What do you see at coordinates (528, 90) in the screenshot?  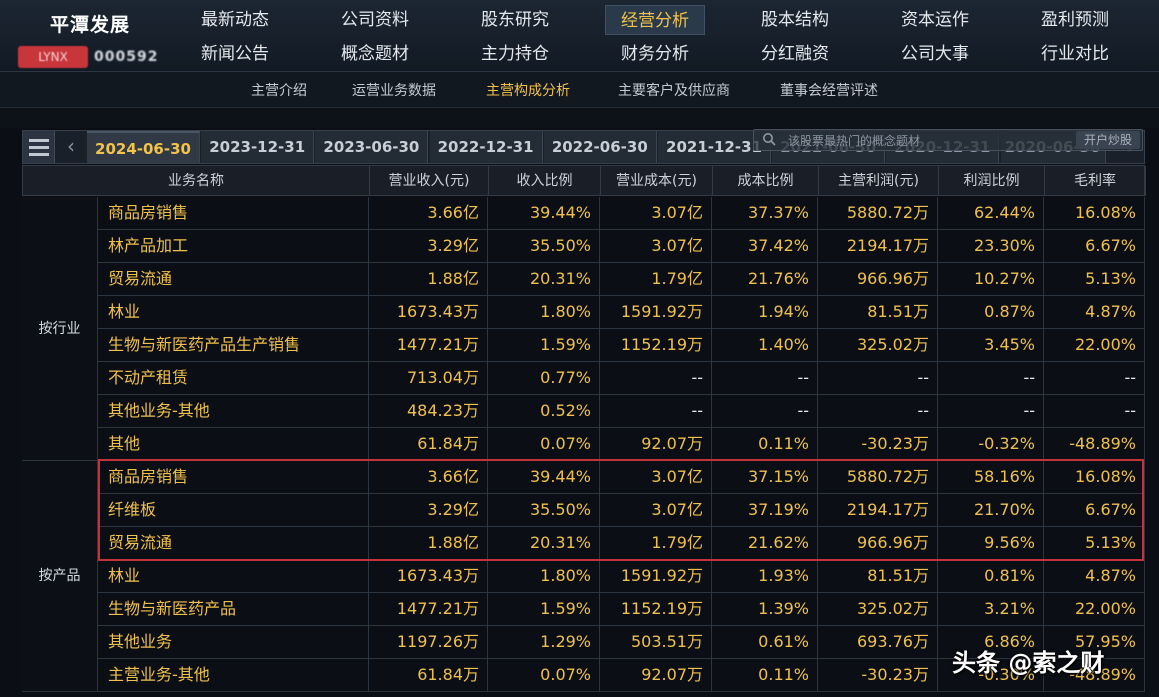 I see `subnav-item-3: 主营构成分析` at bounding box center [528, 90].